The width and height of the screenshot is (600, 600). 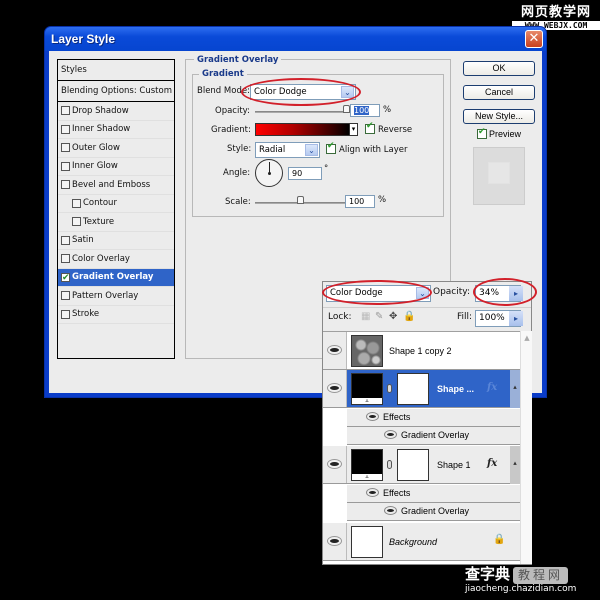 What do you see at coordinates (269, 173) in the screenshot?
I see `angle-dial` at bounding box center [269, 173].